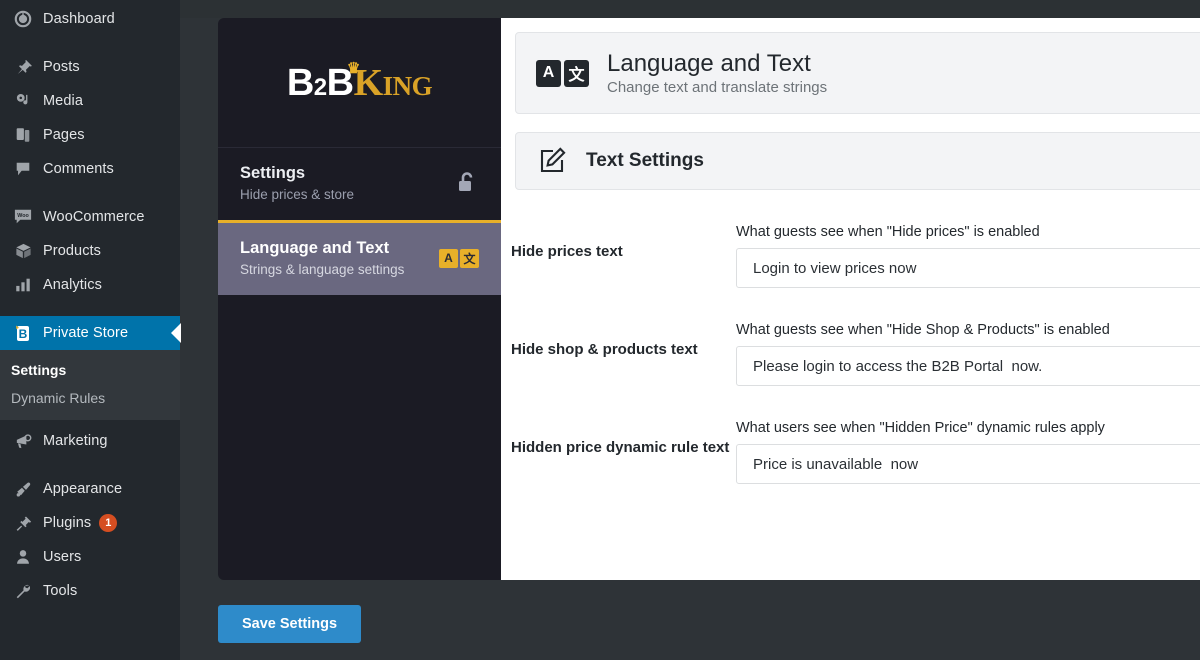 Image resolution: width=1200 pixels, height=660 pixels. What do you see at coordinates (315, 248) in the screenshot?
I see `menu-title: Language and Text` at bounding box center [315, 248].